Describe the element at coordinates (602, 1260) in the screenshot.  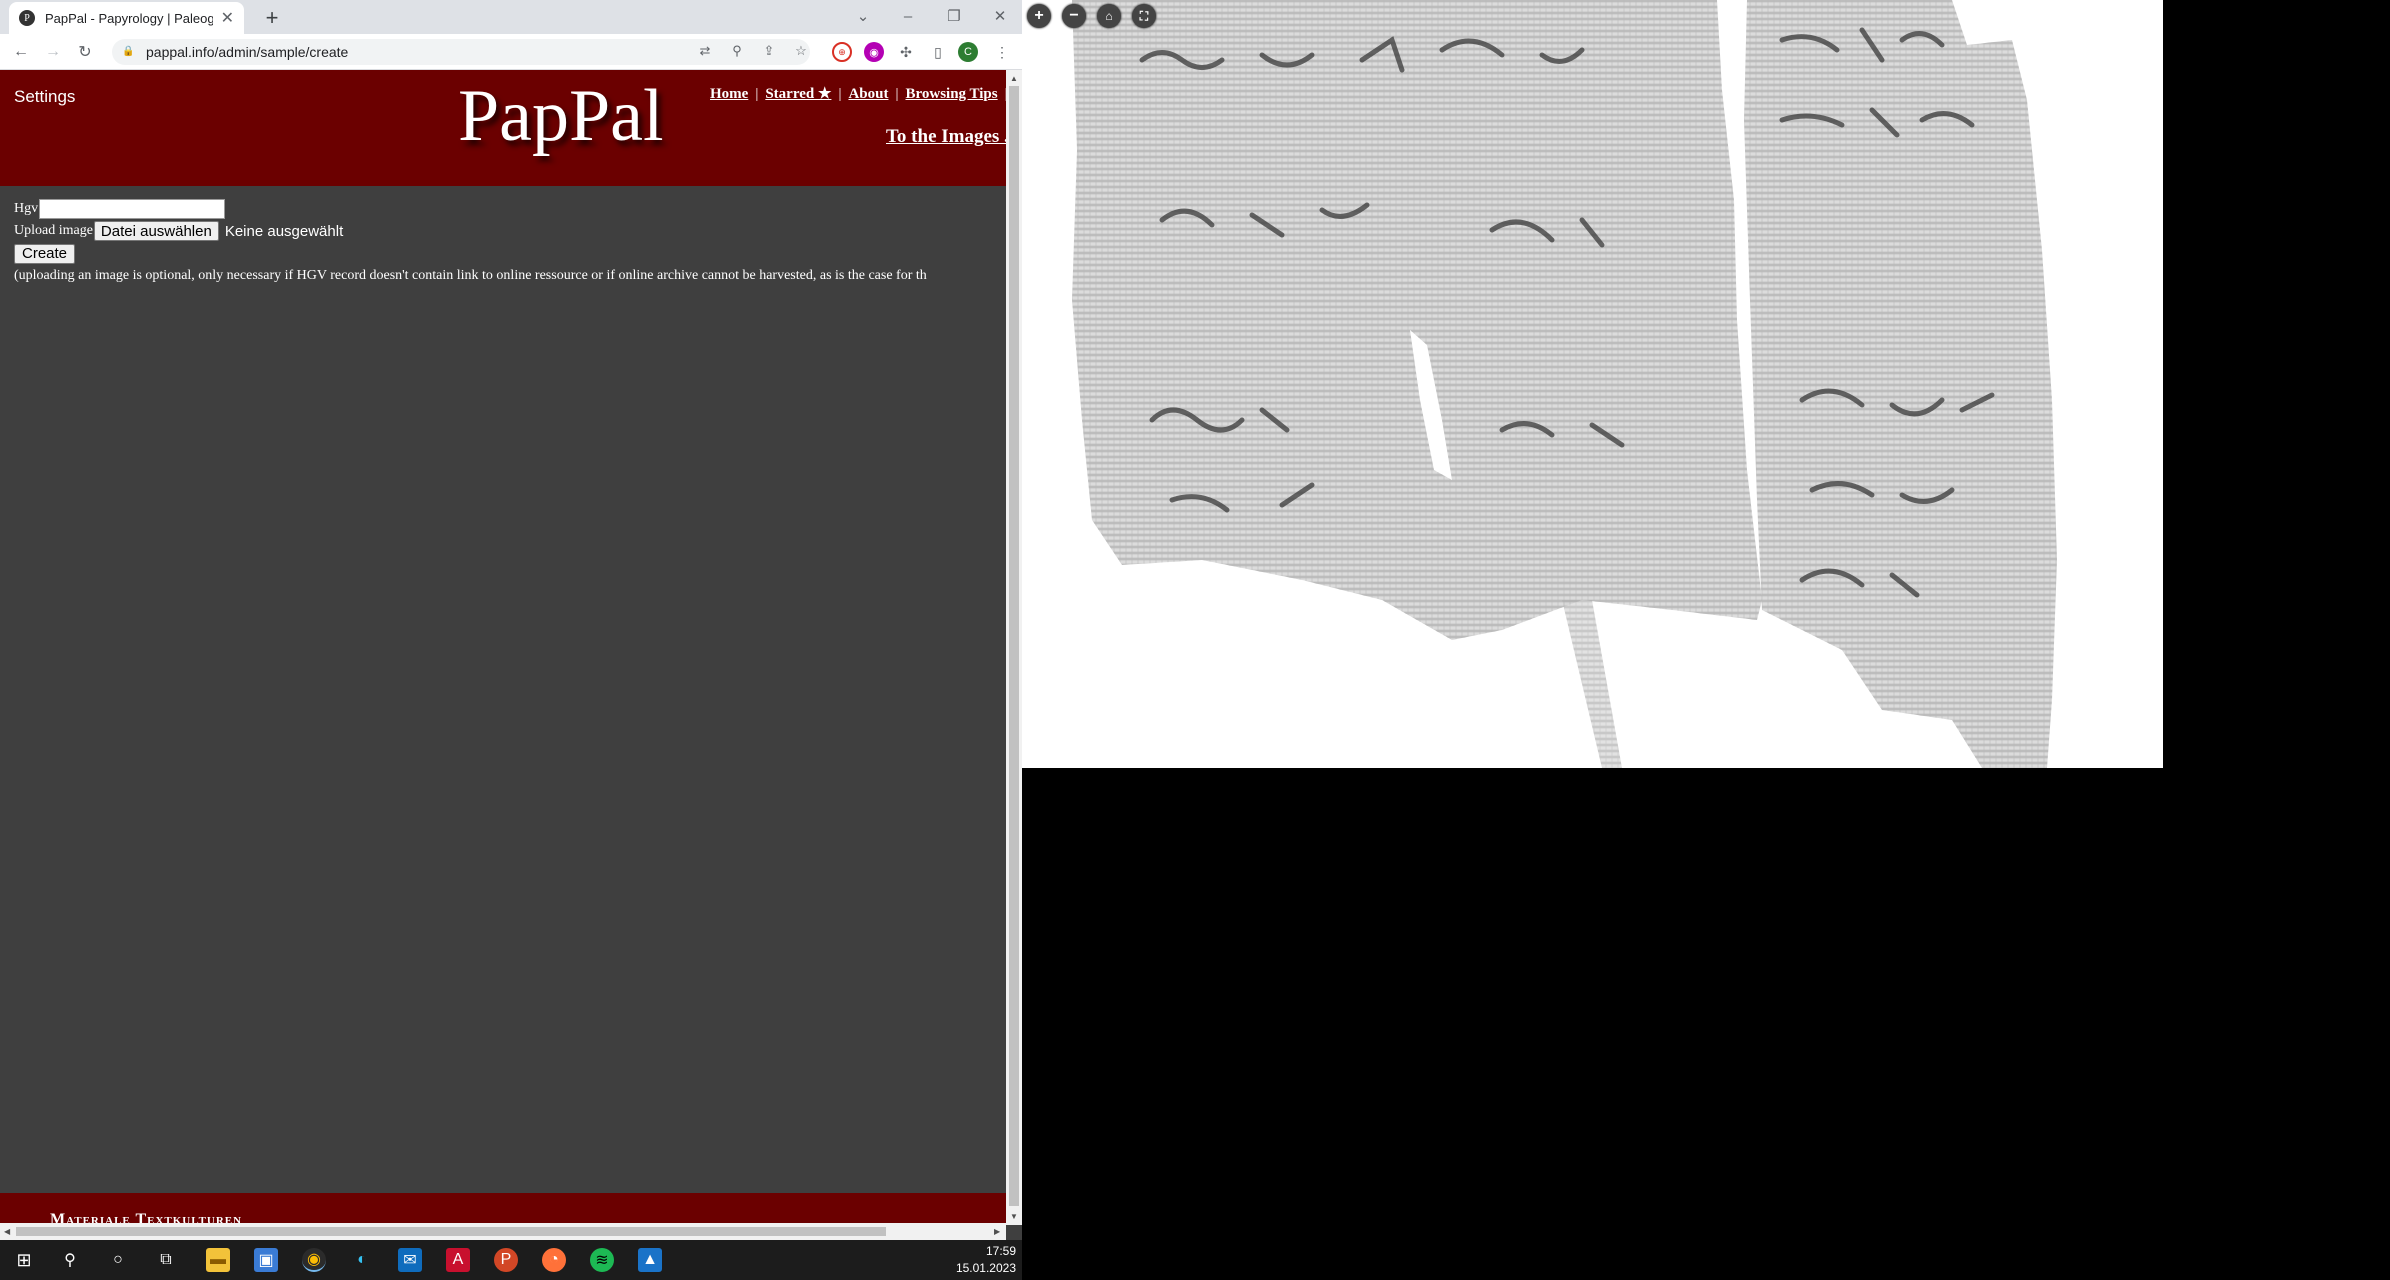
I see `spotify-icon: ≋` at that location.